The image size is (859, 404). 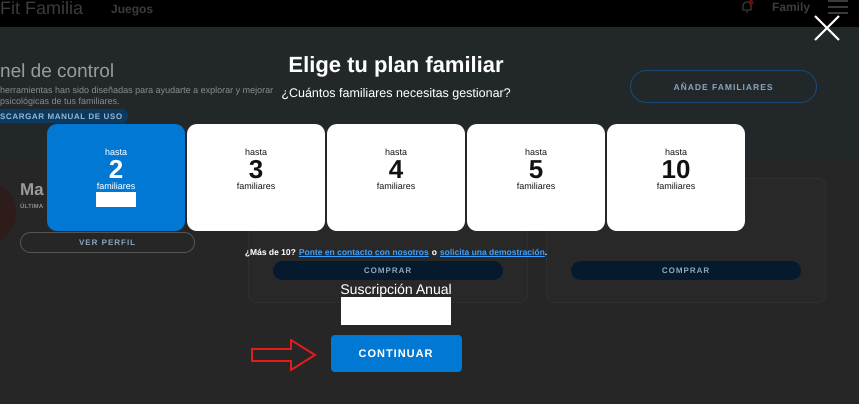 I want to click on plan-option: hasta 3 familiares, so click(x=256, y=177).